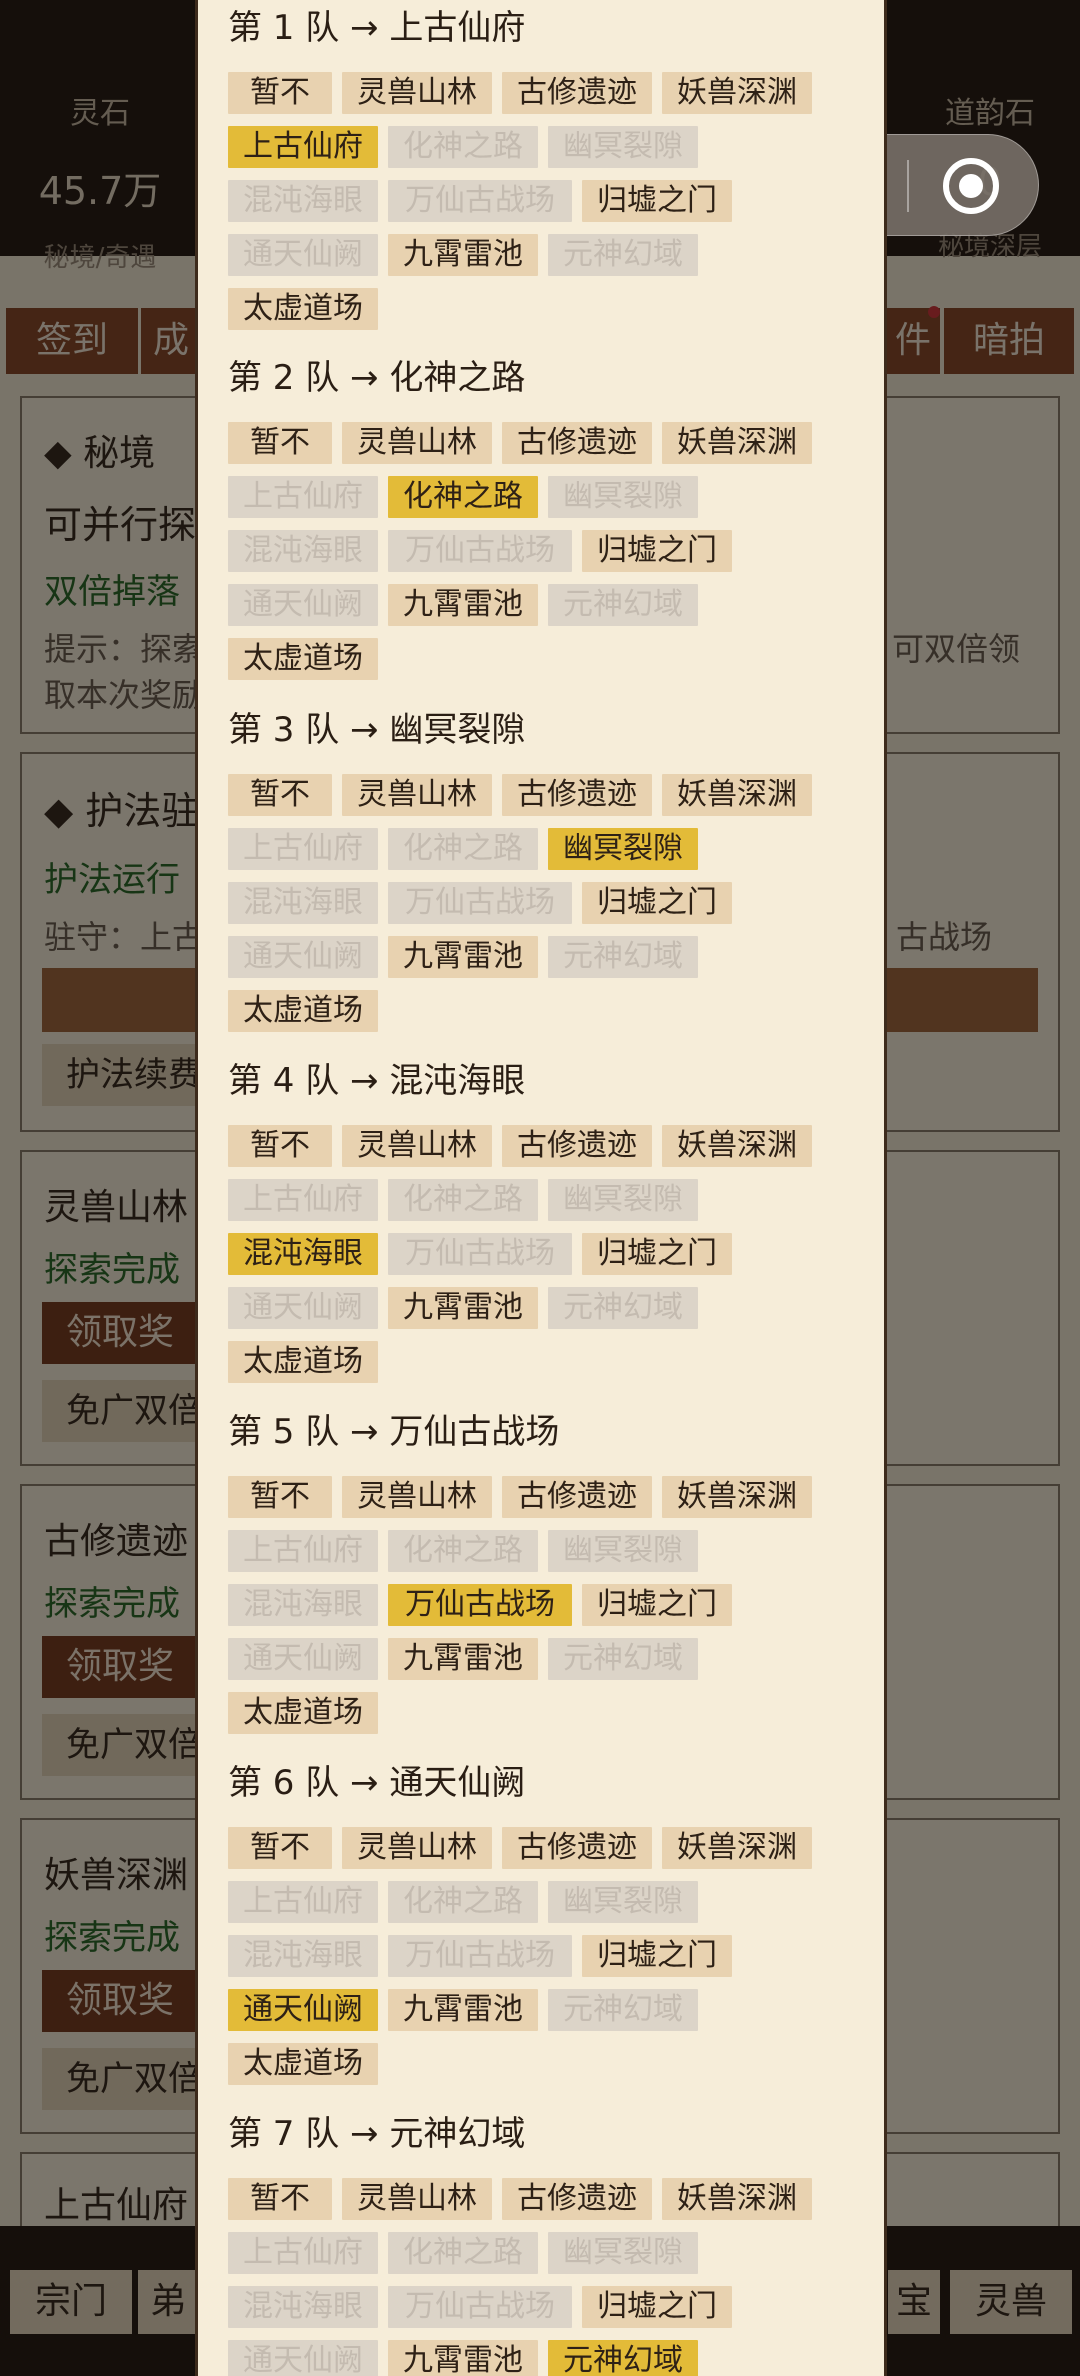 The width and height of the screenshot is (1080, 2376). Describe the element at coordinates (971, 186) in the screenshot. I see `close-target-icon` at that location.